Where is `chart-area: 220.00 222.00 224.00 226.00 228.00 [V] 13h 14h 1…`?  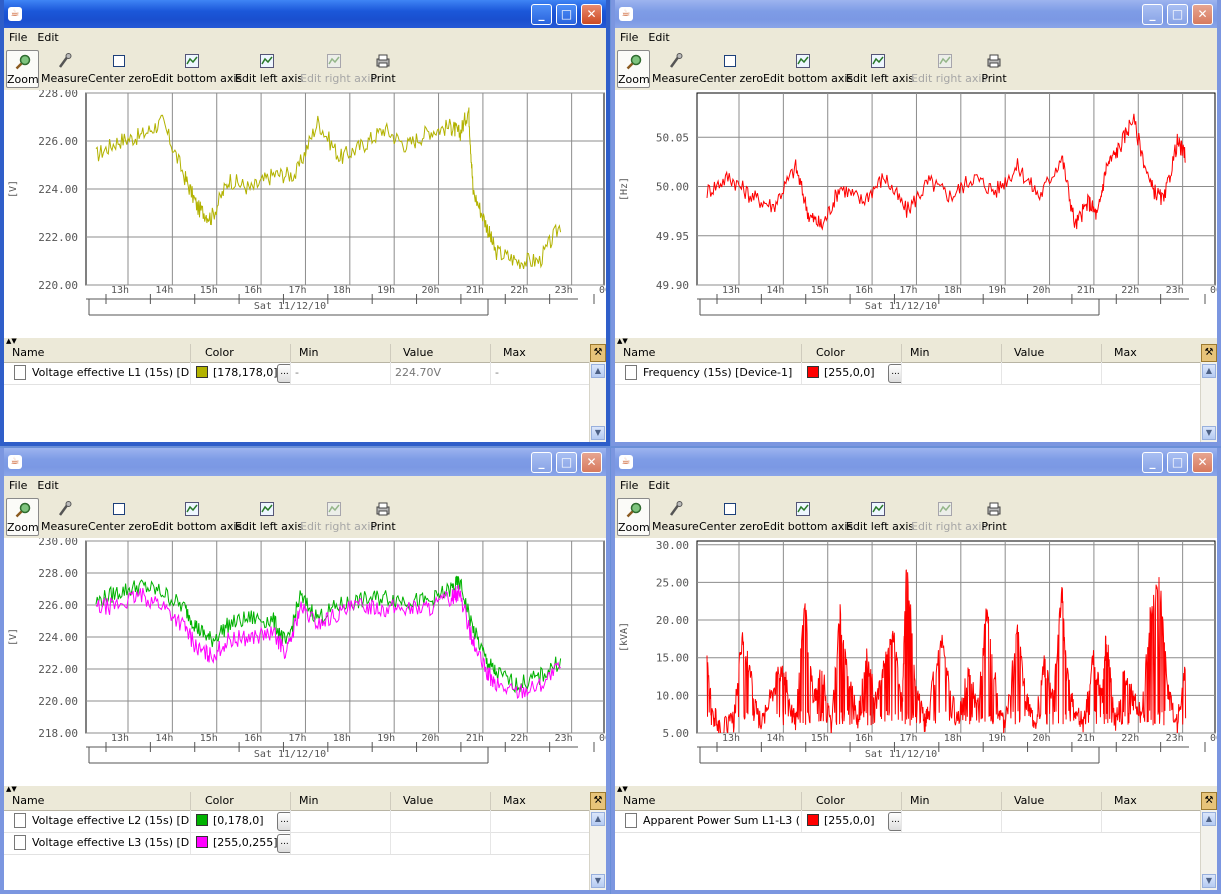
chart-area: 220.00 222.00 224.00 226.00 228.00 [V] 13h 14h 1… is located at coordinates (305, 214).